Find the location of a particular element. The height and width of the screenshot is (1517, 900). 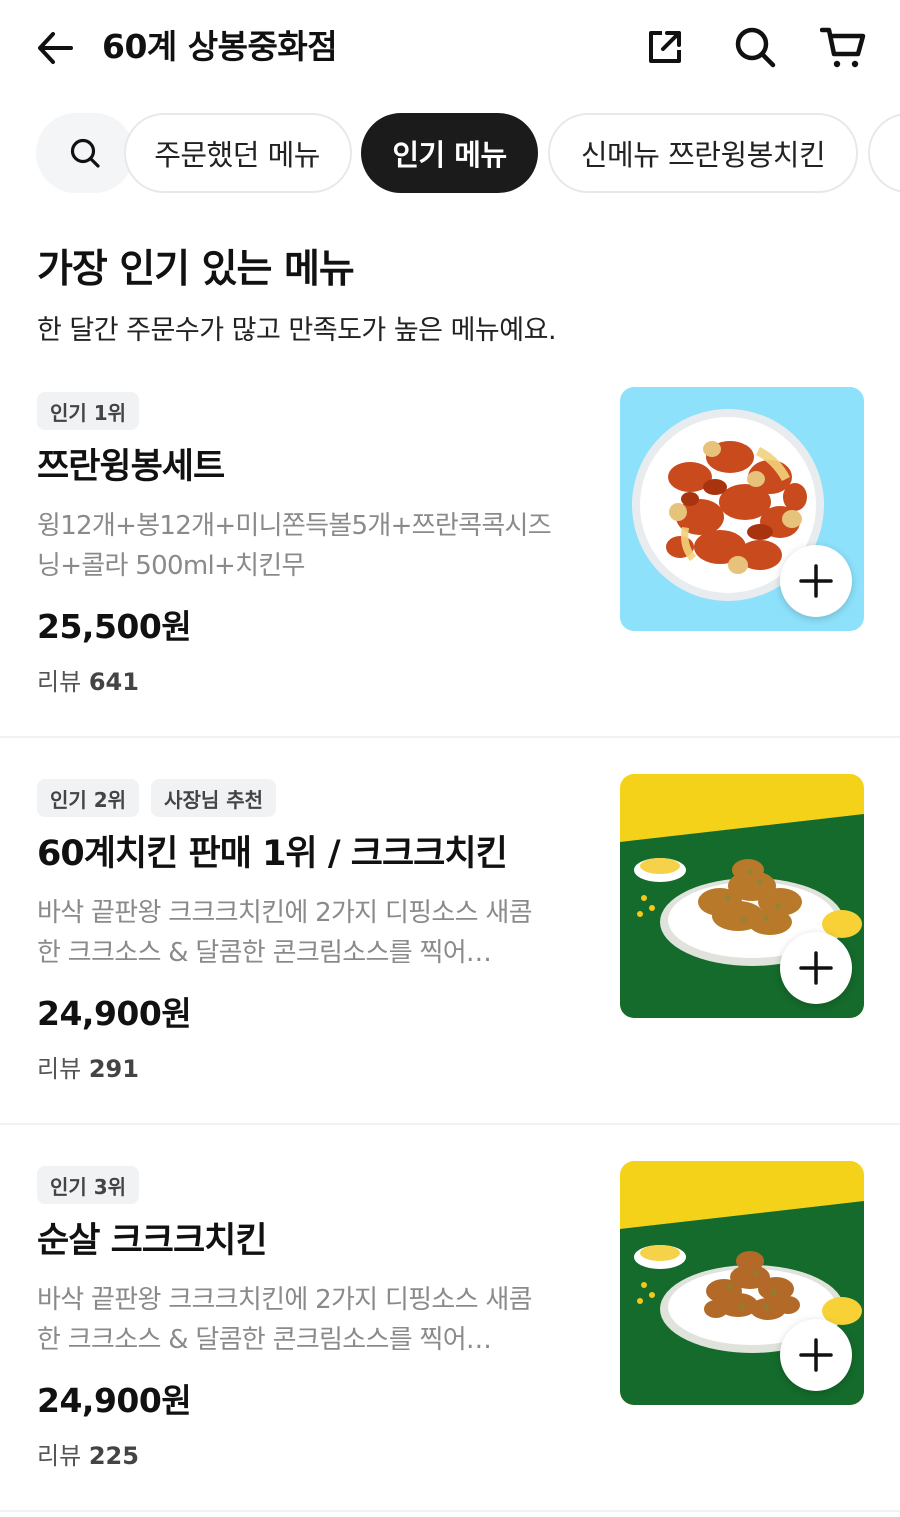

item-review: 리뷰 225 is located at coordinates (88, 1456).